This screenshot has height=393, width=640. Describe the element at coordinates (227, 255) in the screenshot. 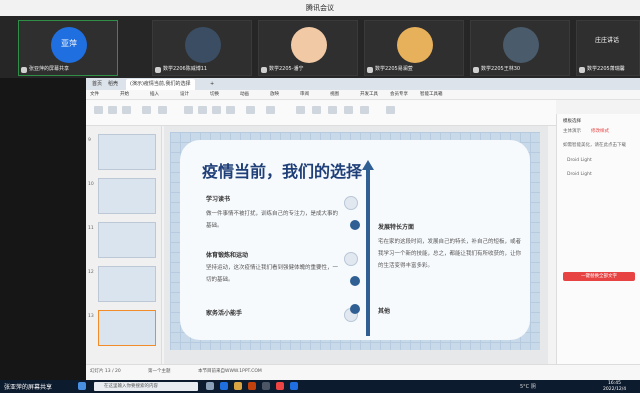

I see `section-heading: 体育锻炼和运动` at that location.